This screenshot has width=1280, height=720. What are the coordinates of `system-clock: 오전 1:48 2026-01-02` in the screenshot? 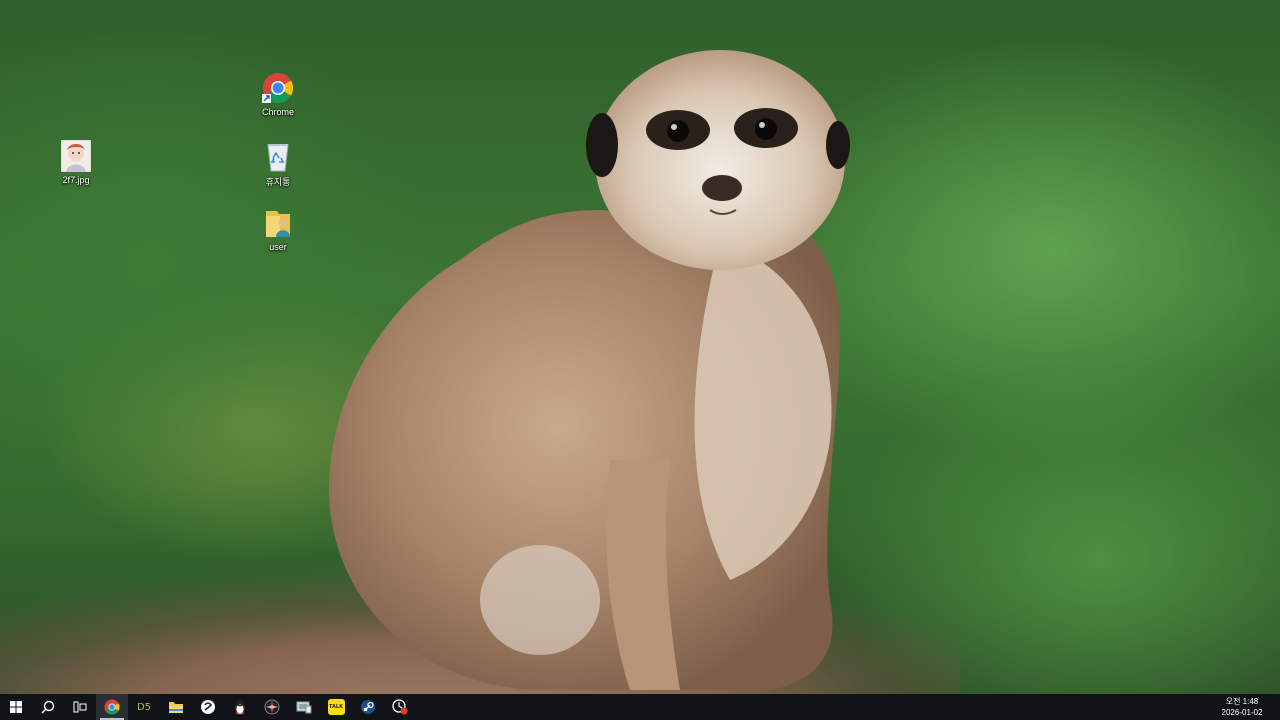 It's located at (1242, 707).